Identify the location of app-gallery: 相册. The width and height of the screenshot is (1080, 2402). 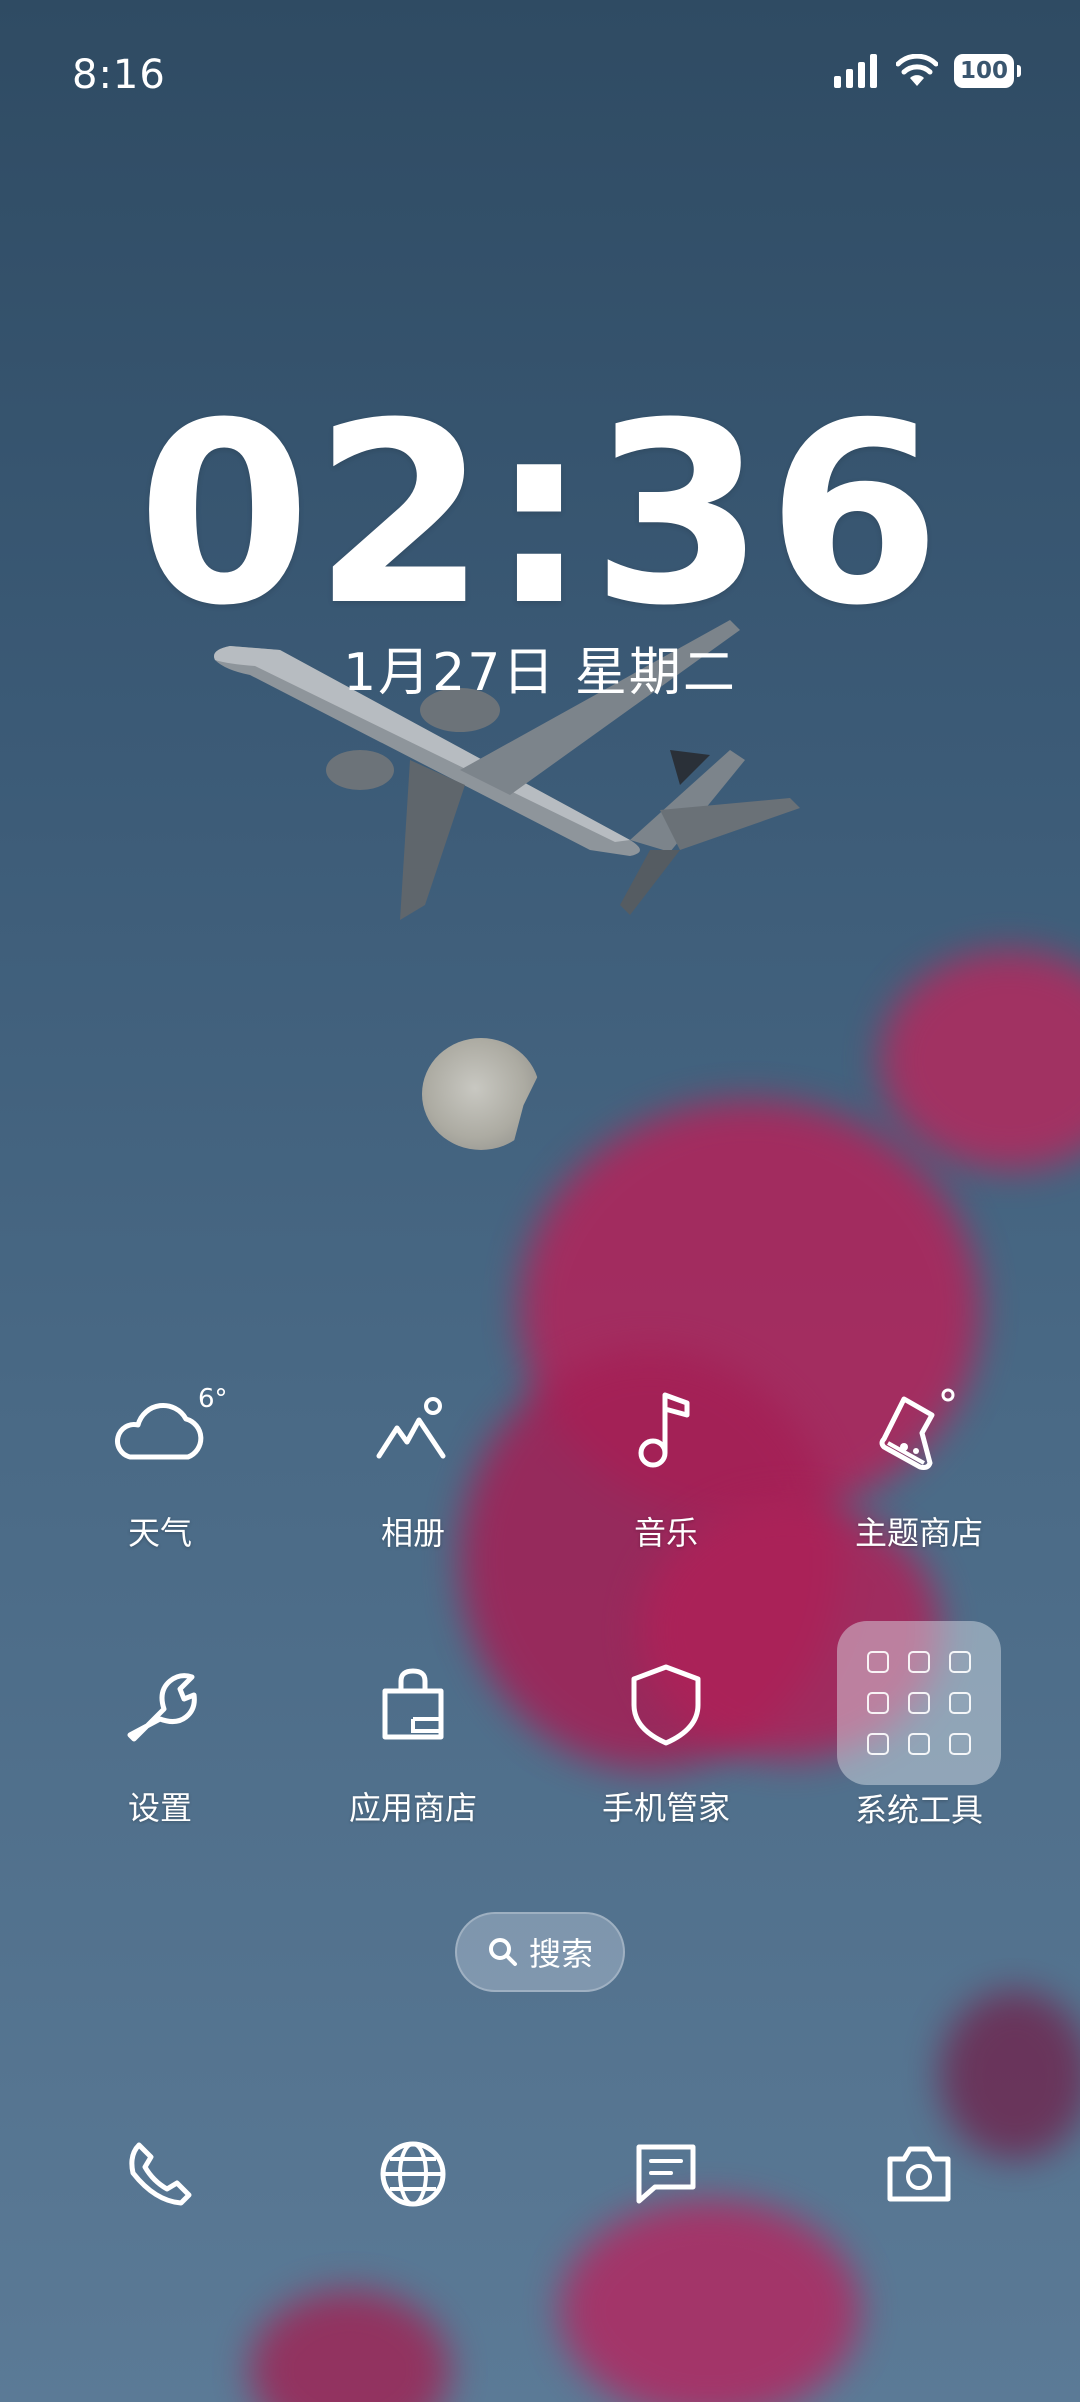
(413, 1462).